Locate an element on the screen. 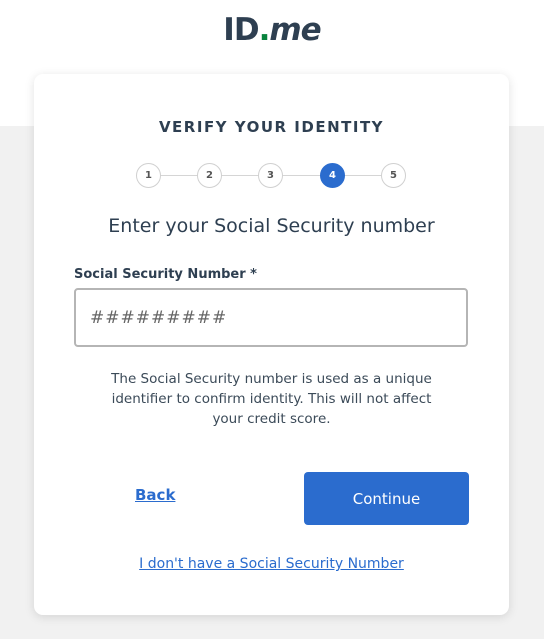  logo-me-text: me is located at coordinates (295, 30).